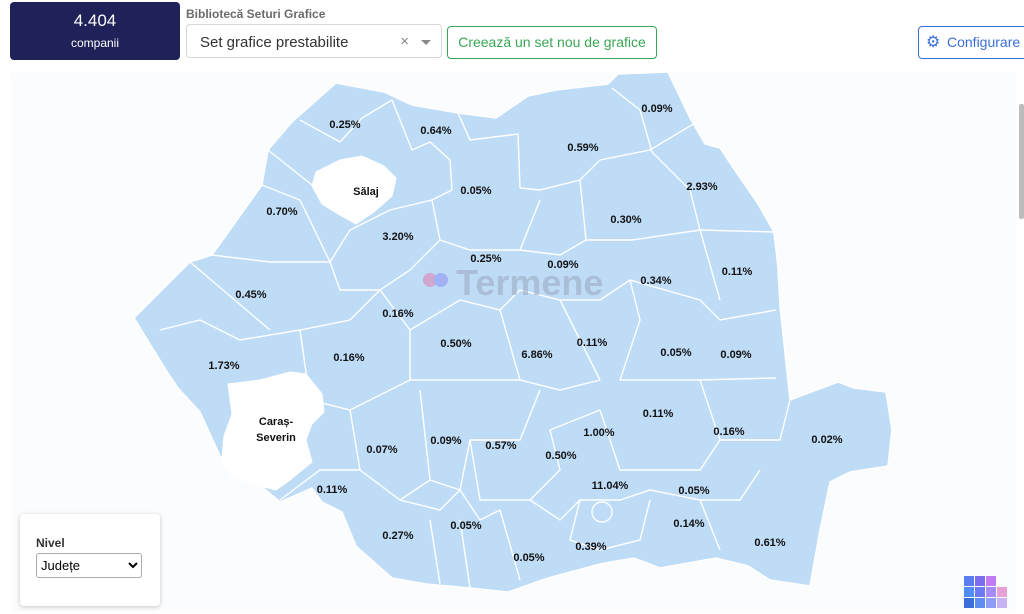 The height and width of the screenshot is (614, 1024). What do you see at coordinates (223, 366) in the screenshot?
I see `region-value: 1.73%` at bounding box center [223, 366].